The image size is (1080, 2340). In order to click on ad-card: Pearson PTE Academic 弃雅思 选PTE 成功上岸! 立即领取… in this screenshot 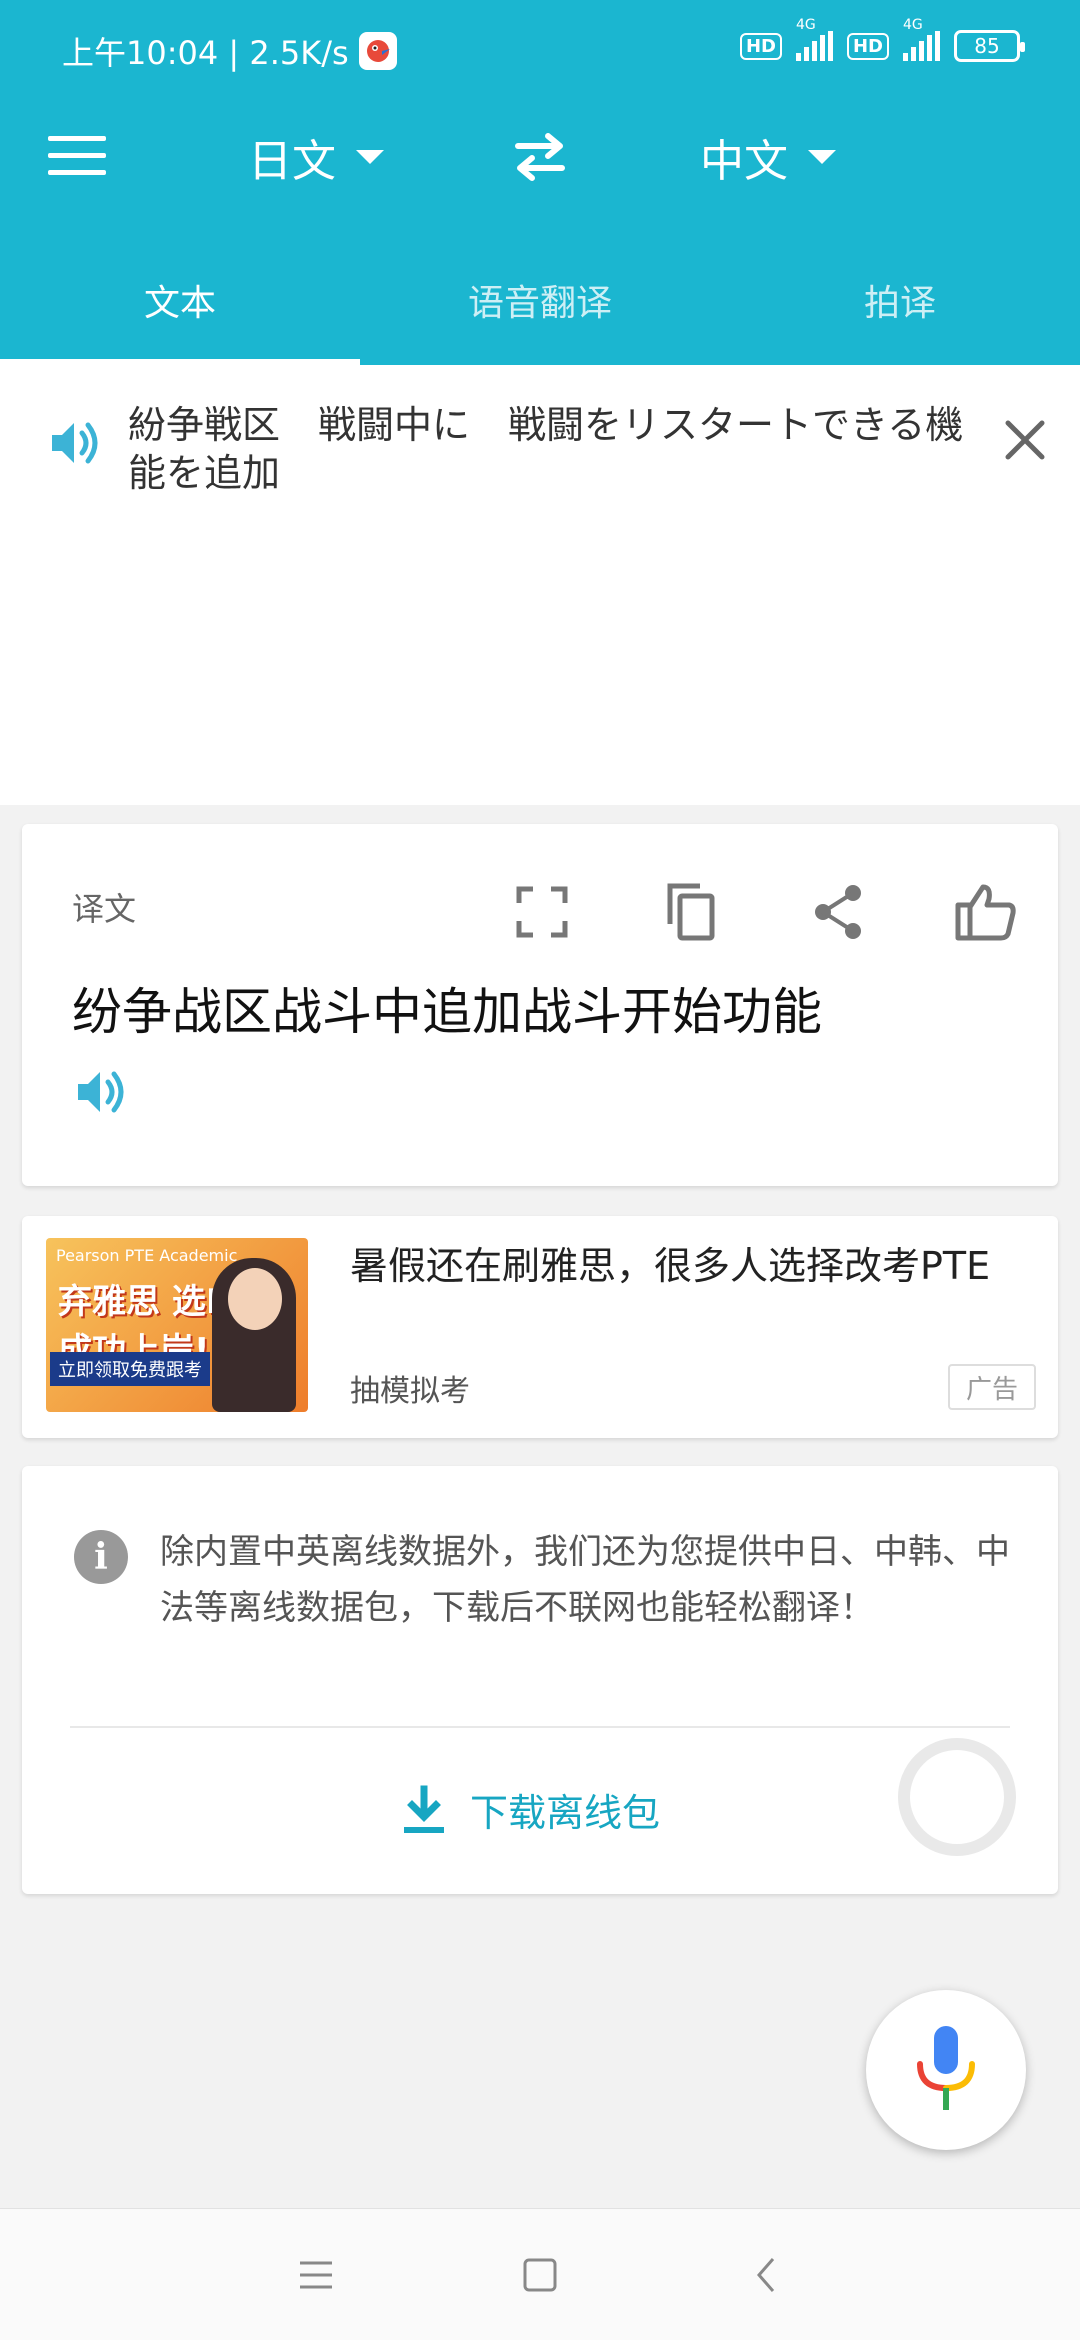, I will do `click(540, 1327)`.